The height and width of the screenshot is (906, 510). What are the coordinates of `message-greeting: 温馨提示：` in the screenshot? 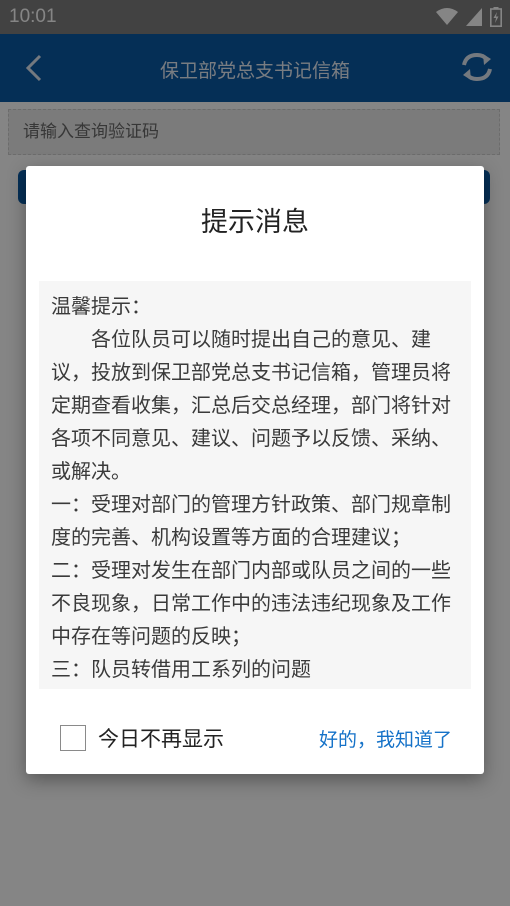 It's located at (101, 306).